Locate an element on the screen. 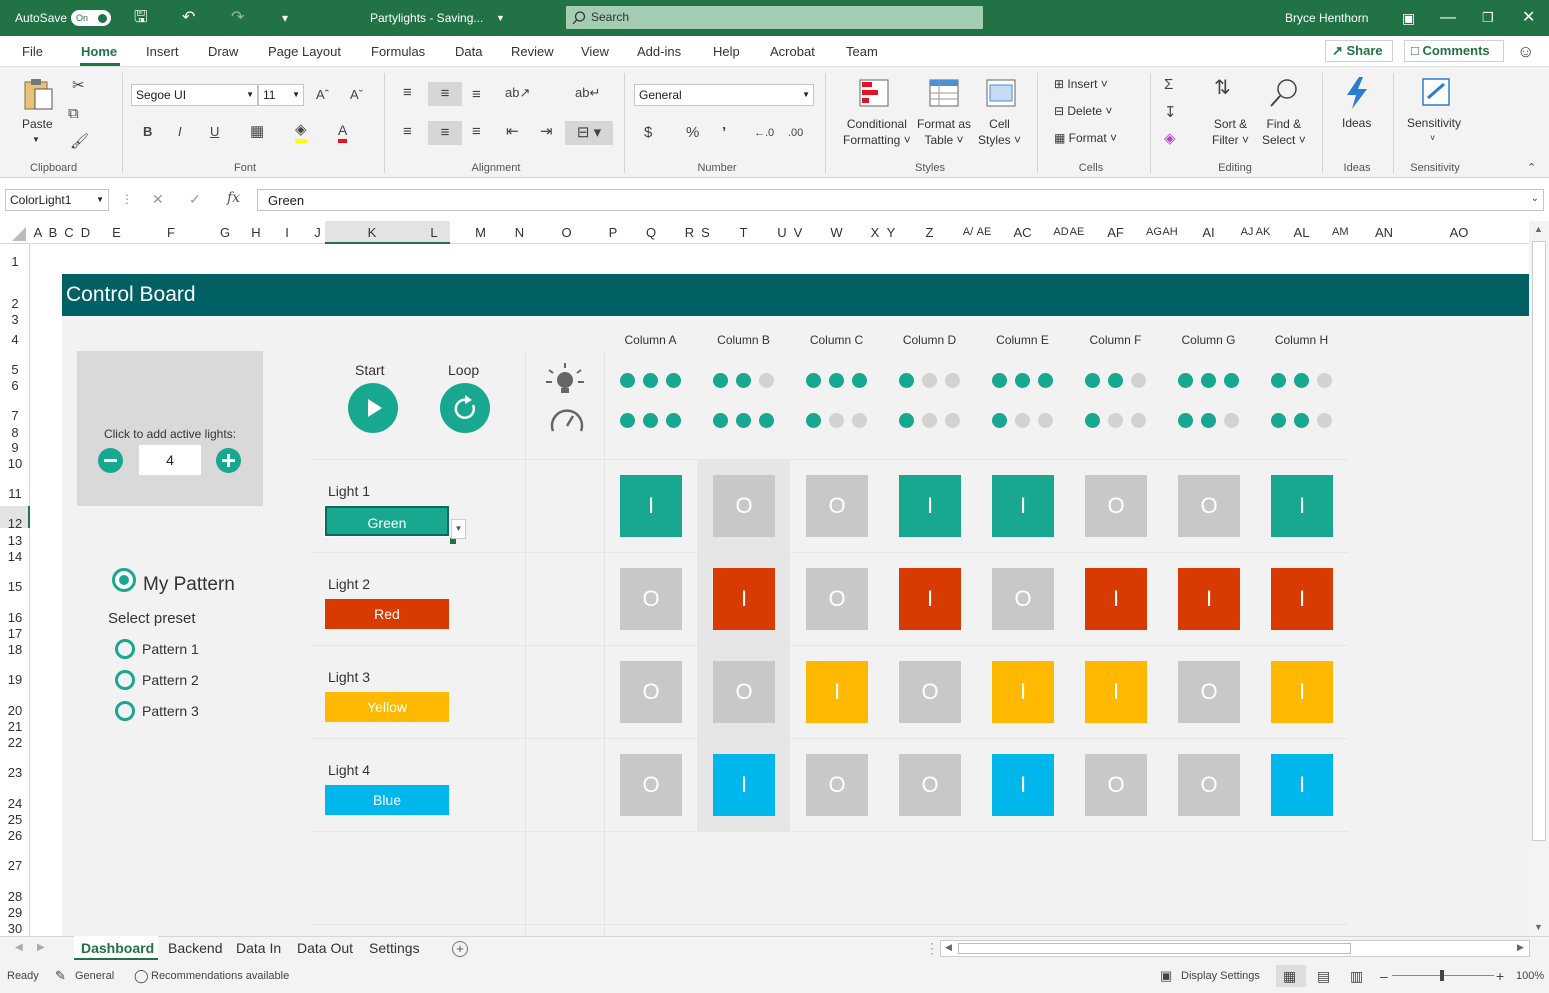  row-header: 30 is located at coordinates (15, 928).